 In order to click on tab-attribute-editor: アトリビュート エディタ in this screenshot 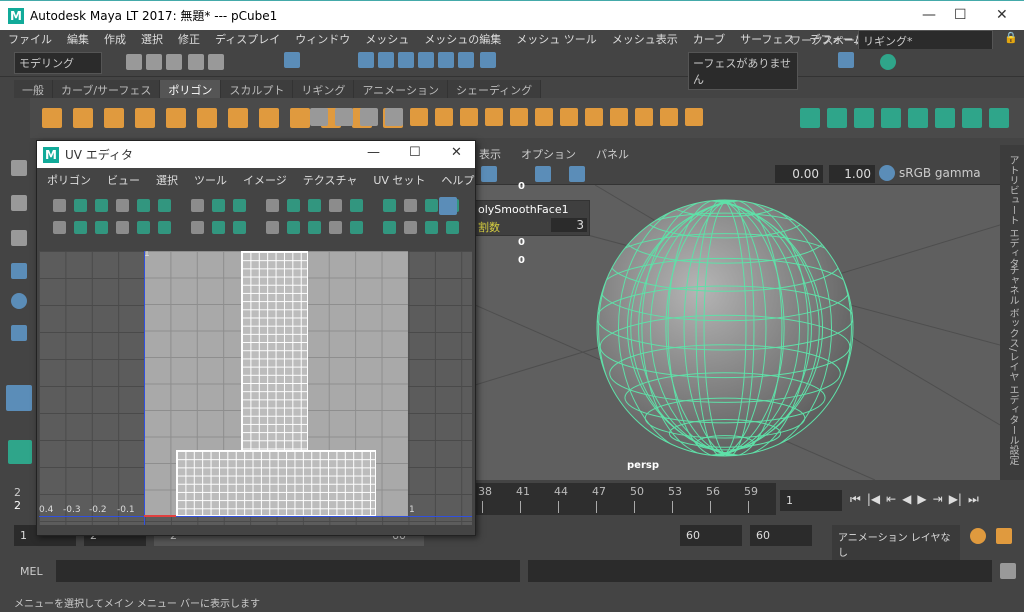, I will do `click(1012, 211)`.